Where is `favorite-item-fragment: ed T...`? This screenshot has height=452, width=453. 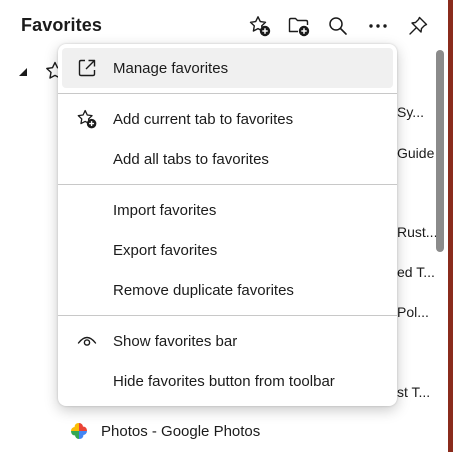 favorite-item-fragment: ed T... is located at coordinates (416, 272).